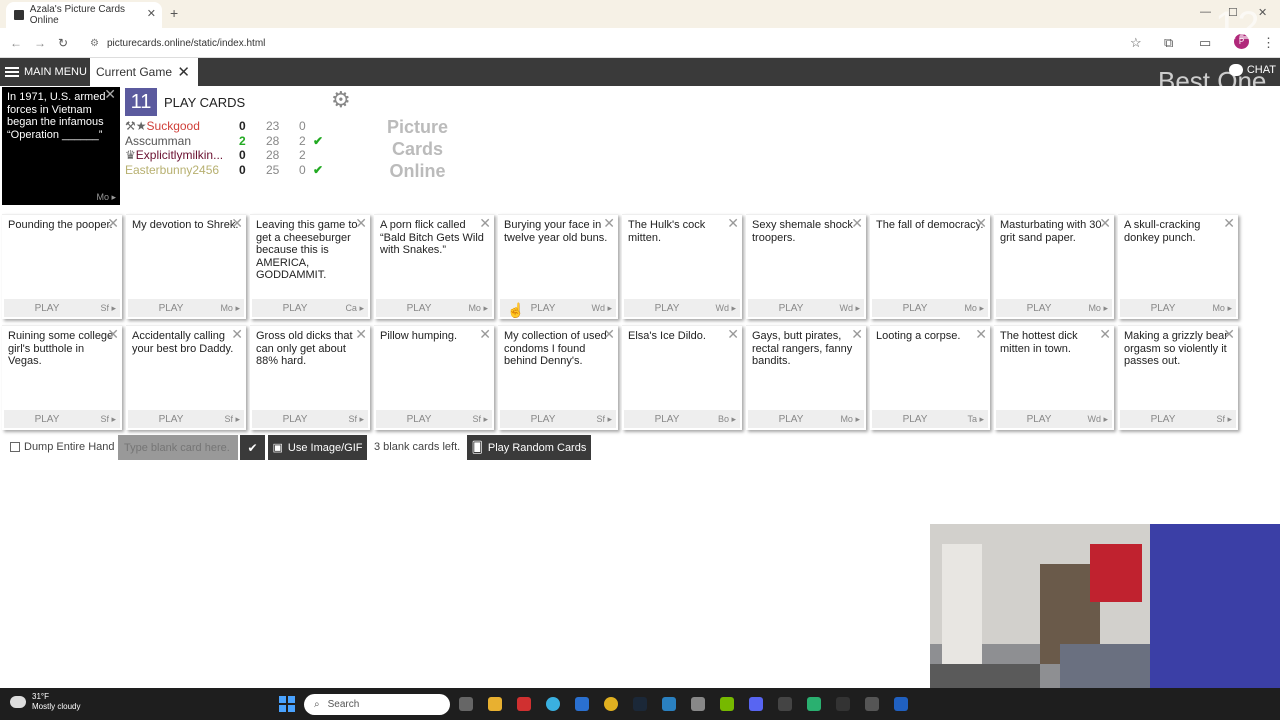 Image resolution: width=1280 pixels, height=720 pixels. Describe the element at coordinates (582, 704) in the screenshot. I see `outlook-icon` at that location.